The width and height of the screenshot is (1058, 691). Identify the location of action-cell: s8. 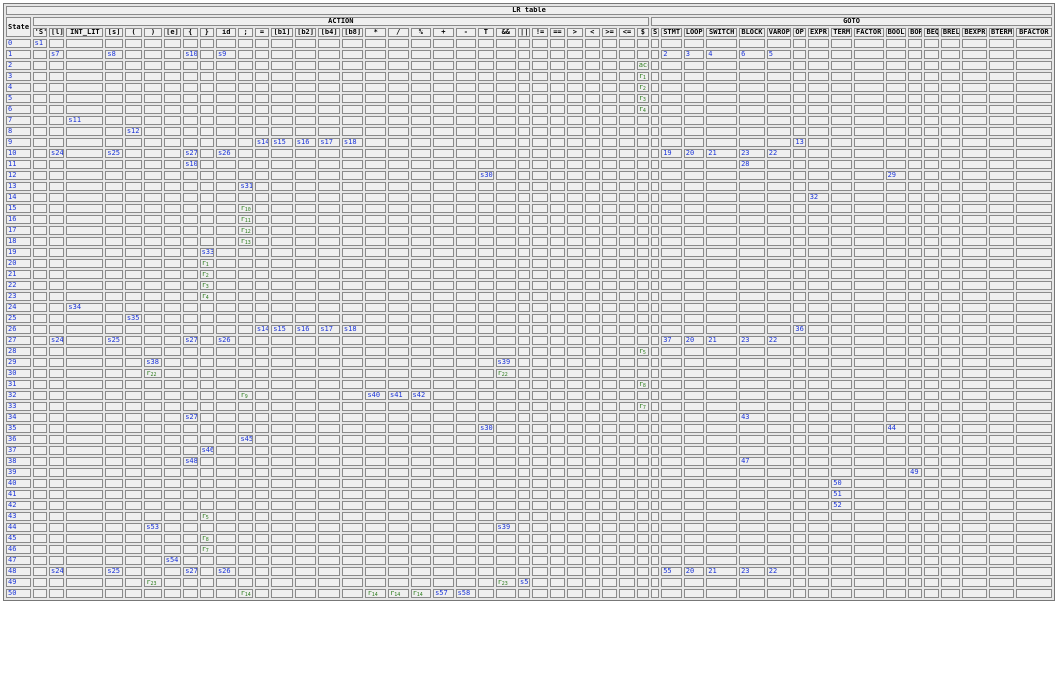
(114, 54).